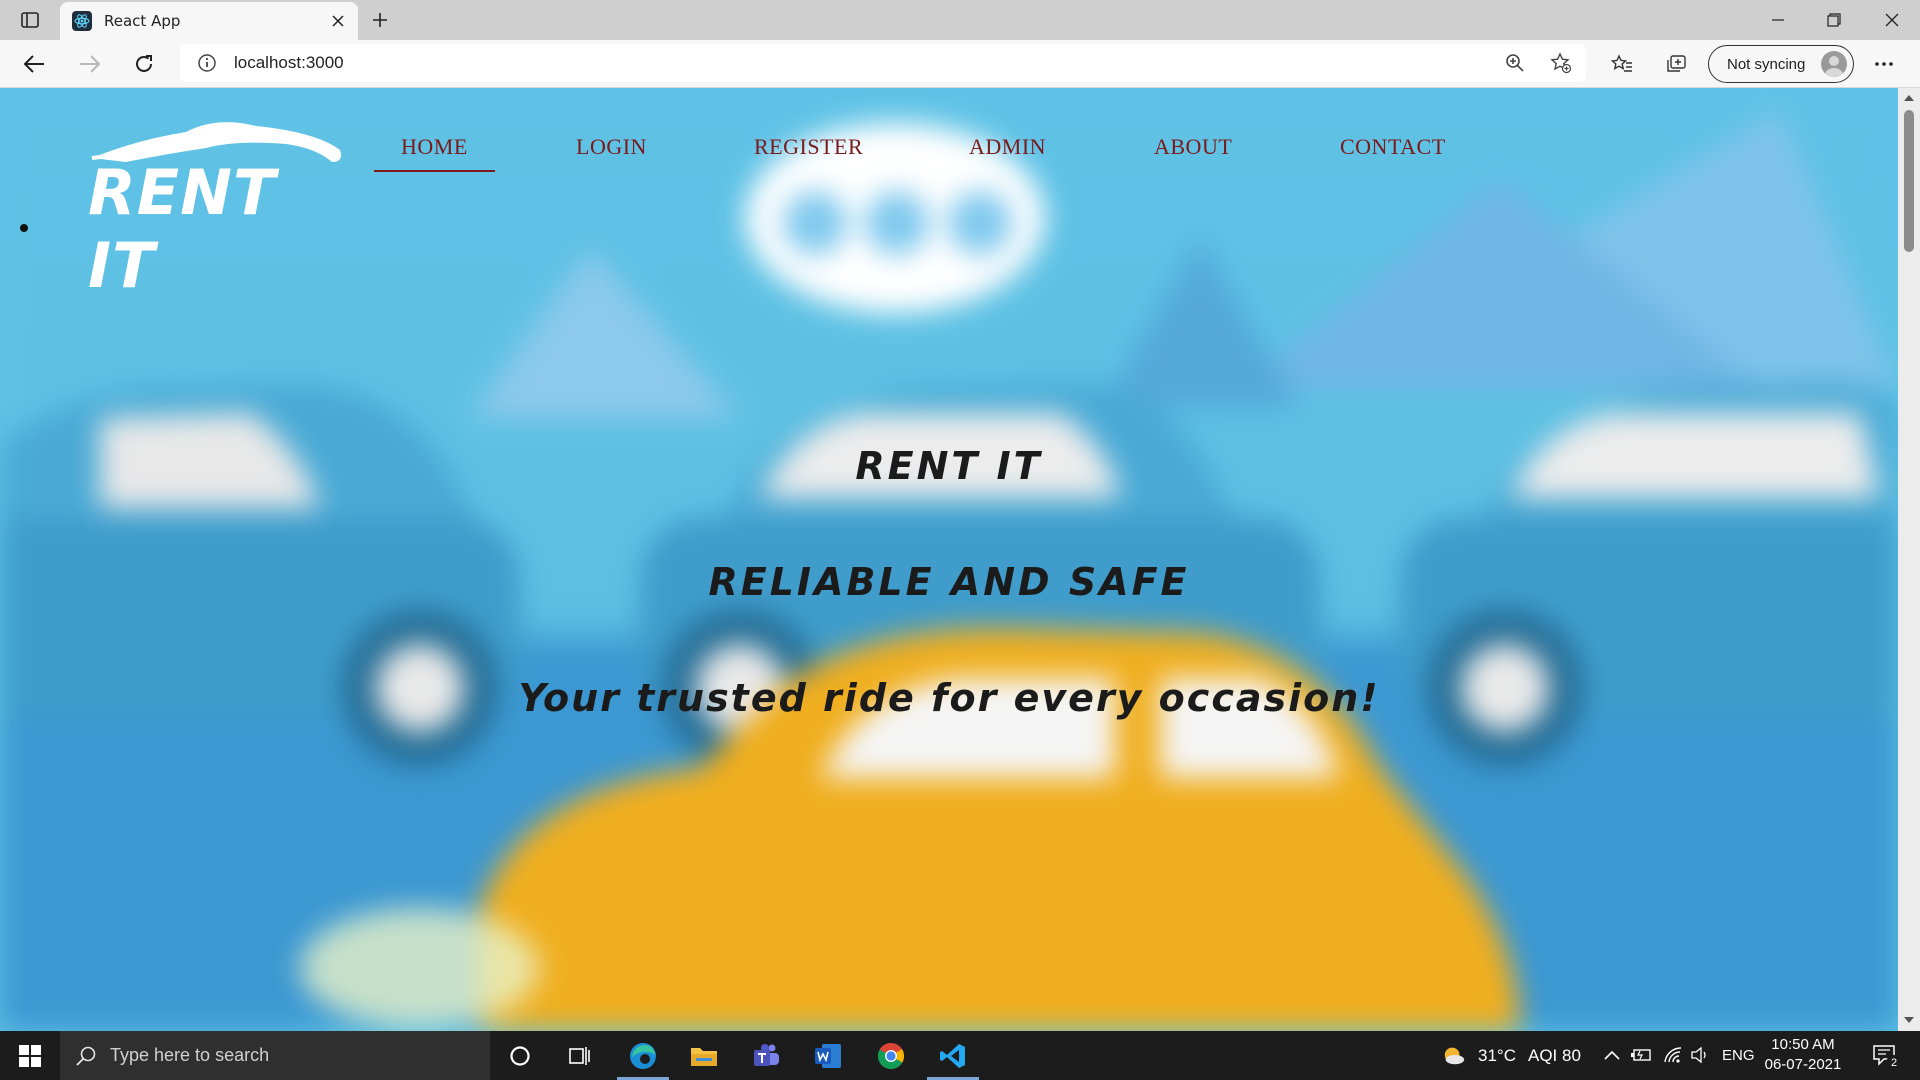  I want to click on scroll-down-icon, so click(1909, 1020).